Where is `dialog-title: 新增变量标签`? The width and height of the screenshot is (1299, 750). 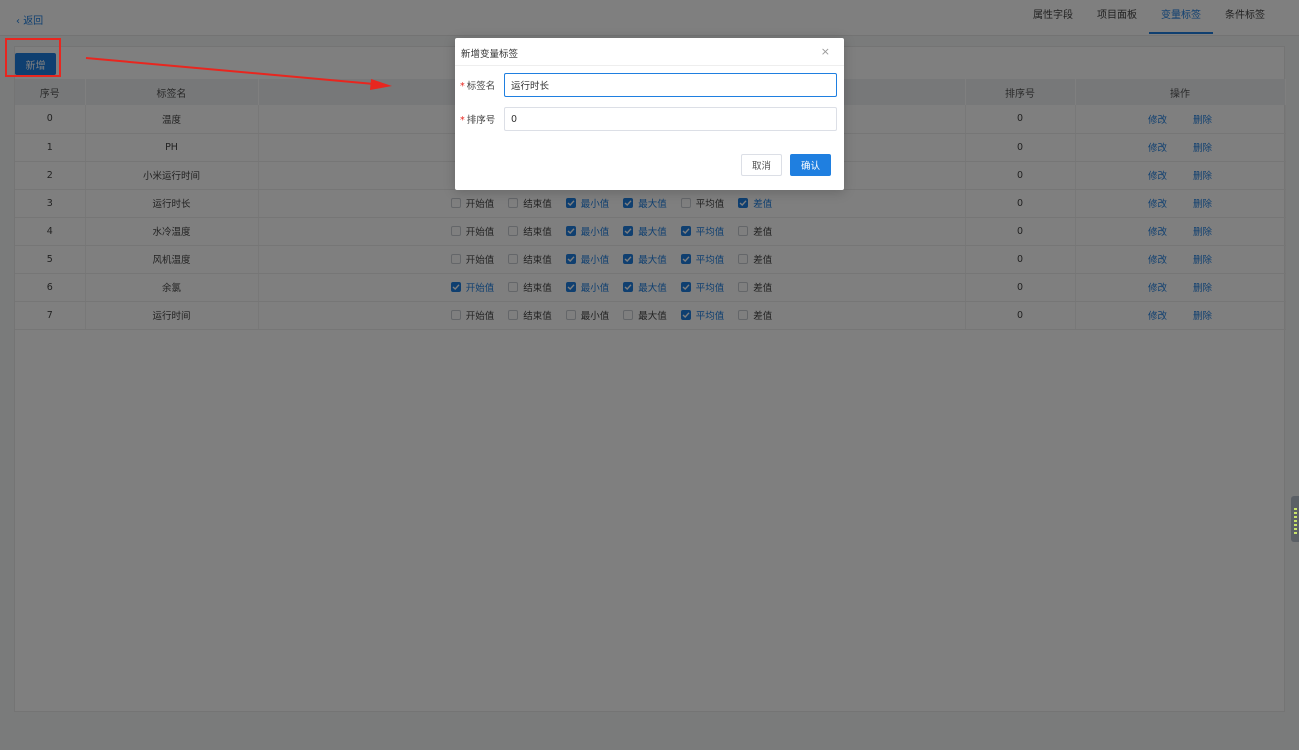
dialog-title: 新增变量标签 is located at coordinates (490, 54).